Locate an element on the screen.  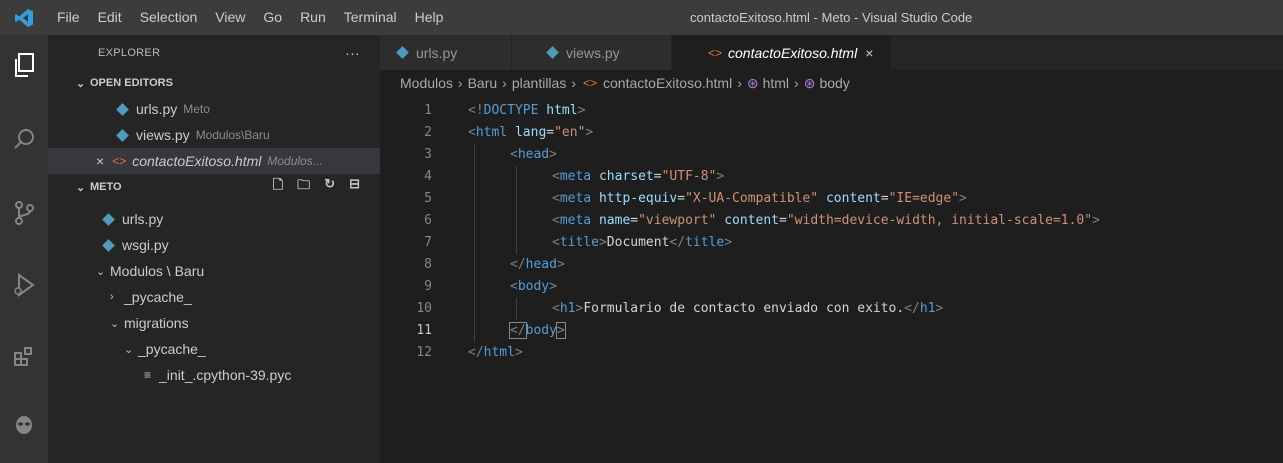
search-icon is located at coordinates (24, 139).